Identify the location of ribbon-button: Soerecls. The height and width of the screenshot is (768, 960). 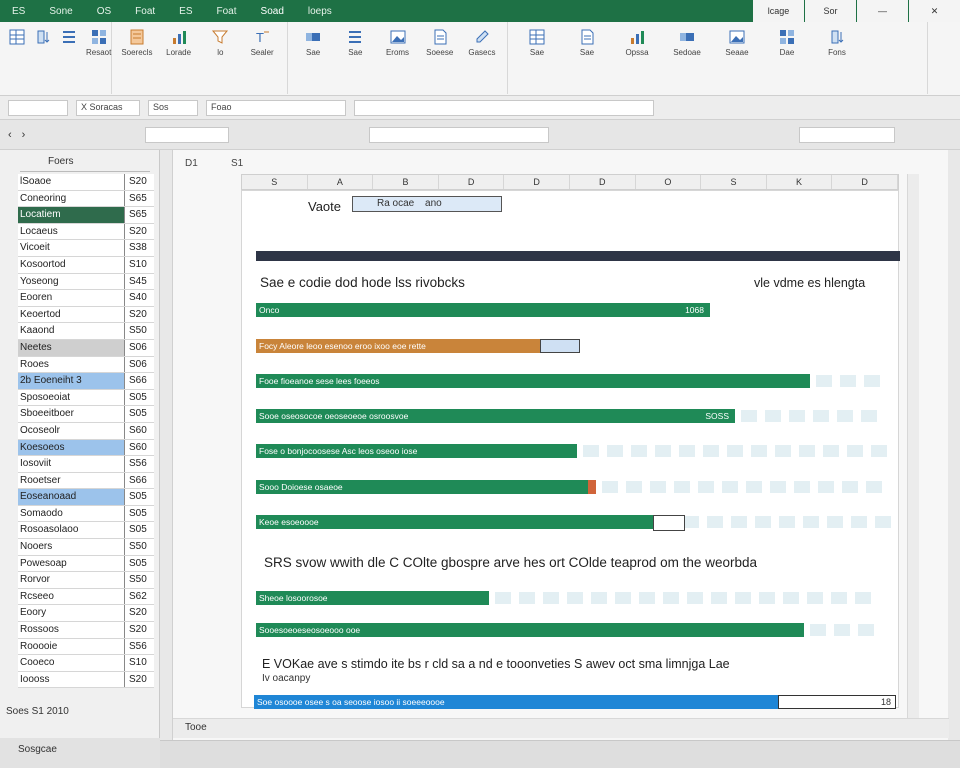
(137, 43).